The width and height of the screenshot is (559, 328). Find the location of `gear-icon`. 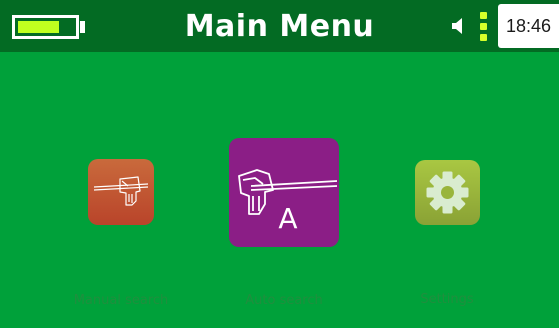

gear-icon is located at coordinates (447, 192).